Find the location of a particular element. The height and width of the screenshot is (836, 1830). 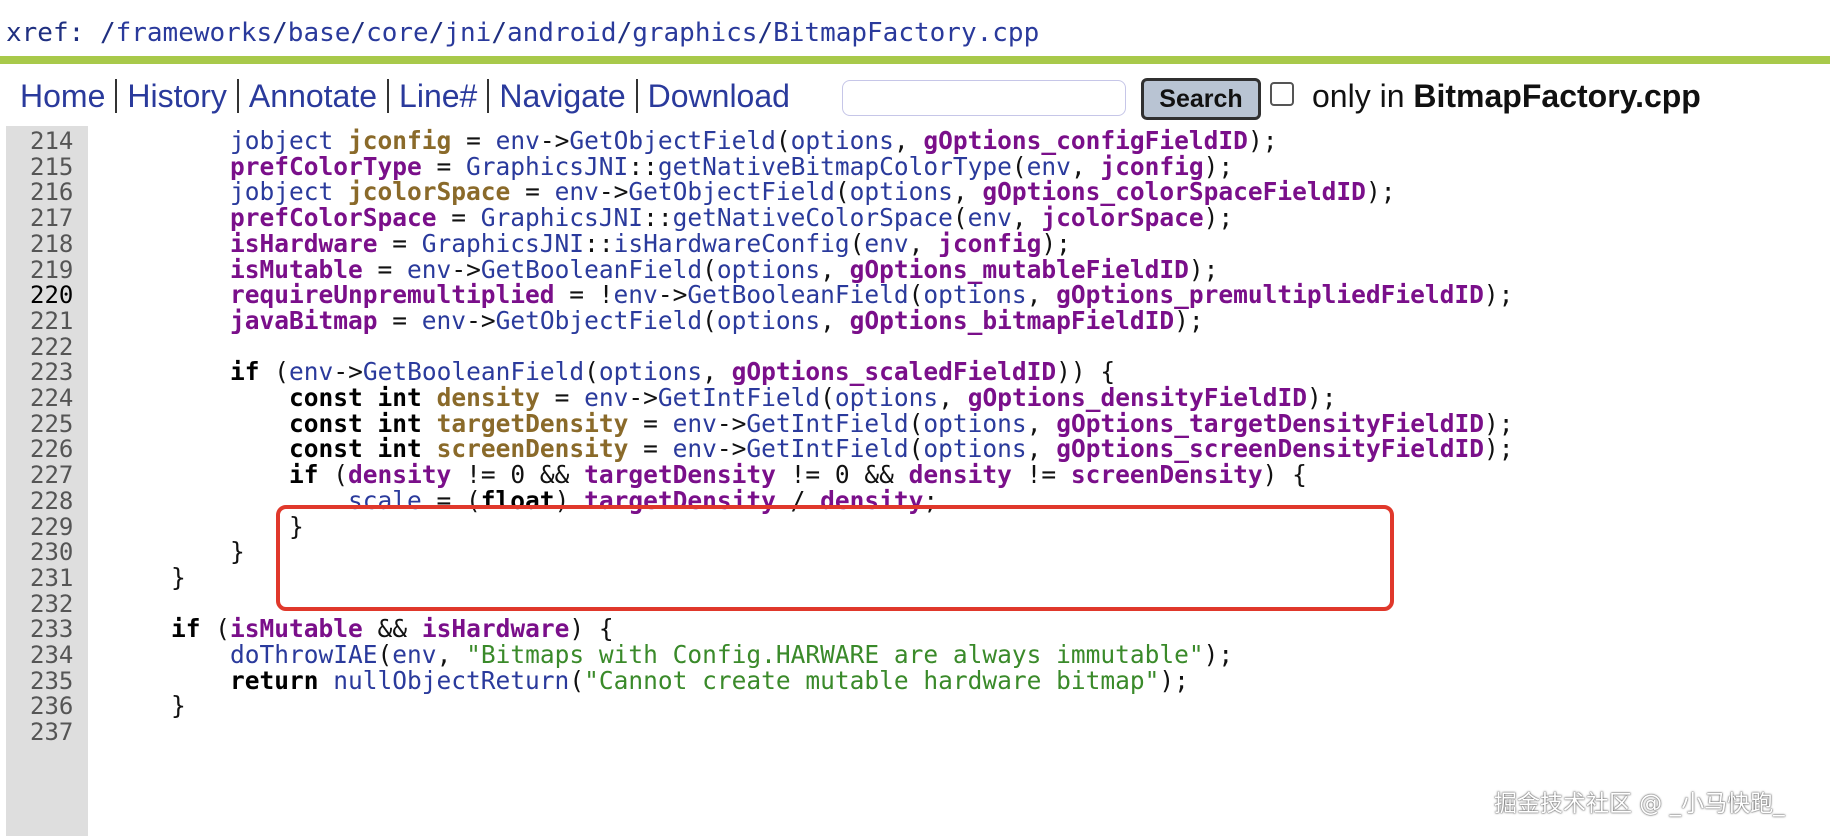

xref-label: xref is located at coordinates (37, 33).